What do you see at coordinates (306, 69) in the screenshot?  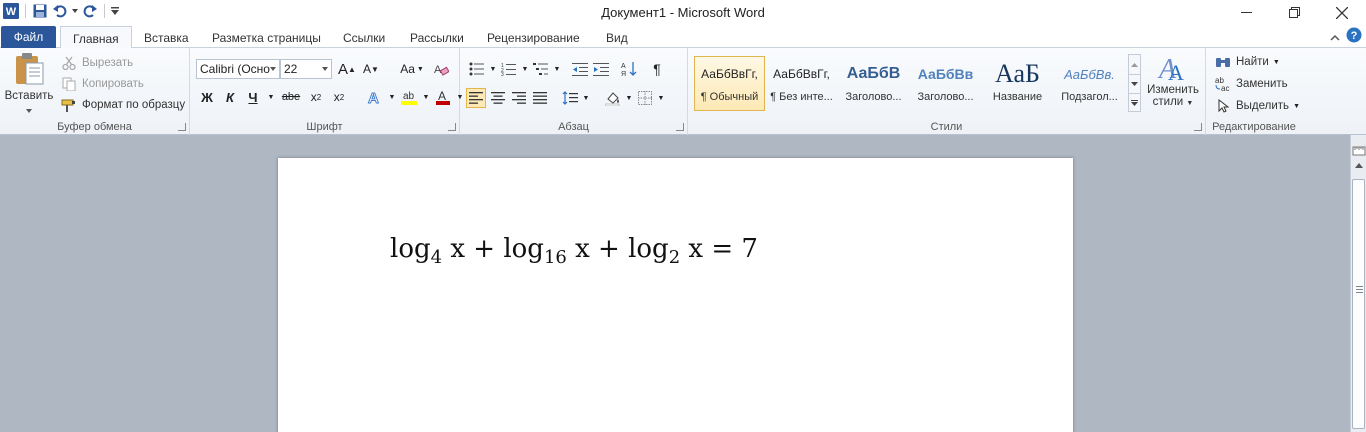 I see `font-size-combo: 22` at bounding box center [306, 69].